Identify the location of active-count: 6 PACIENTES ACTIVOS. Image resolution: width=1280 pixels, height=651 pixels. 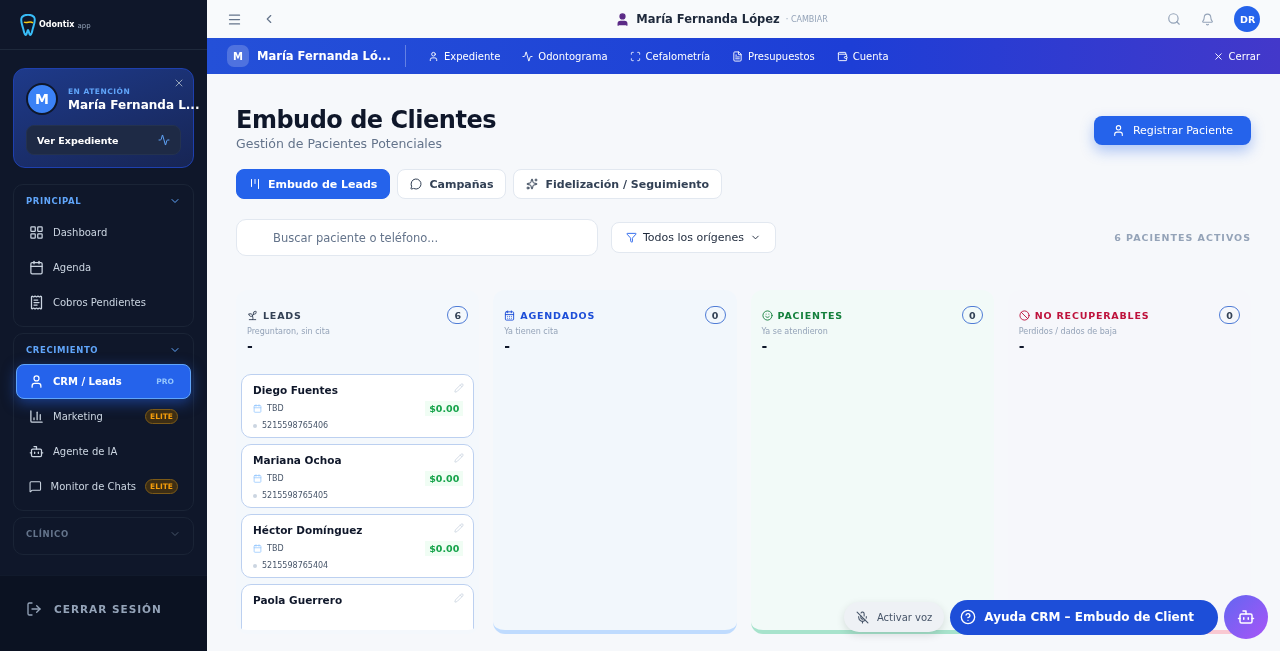
(1182, 237).